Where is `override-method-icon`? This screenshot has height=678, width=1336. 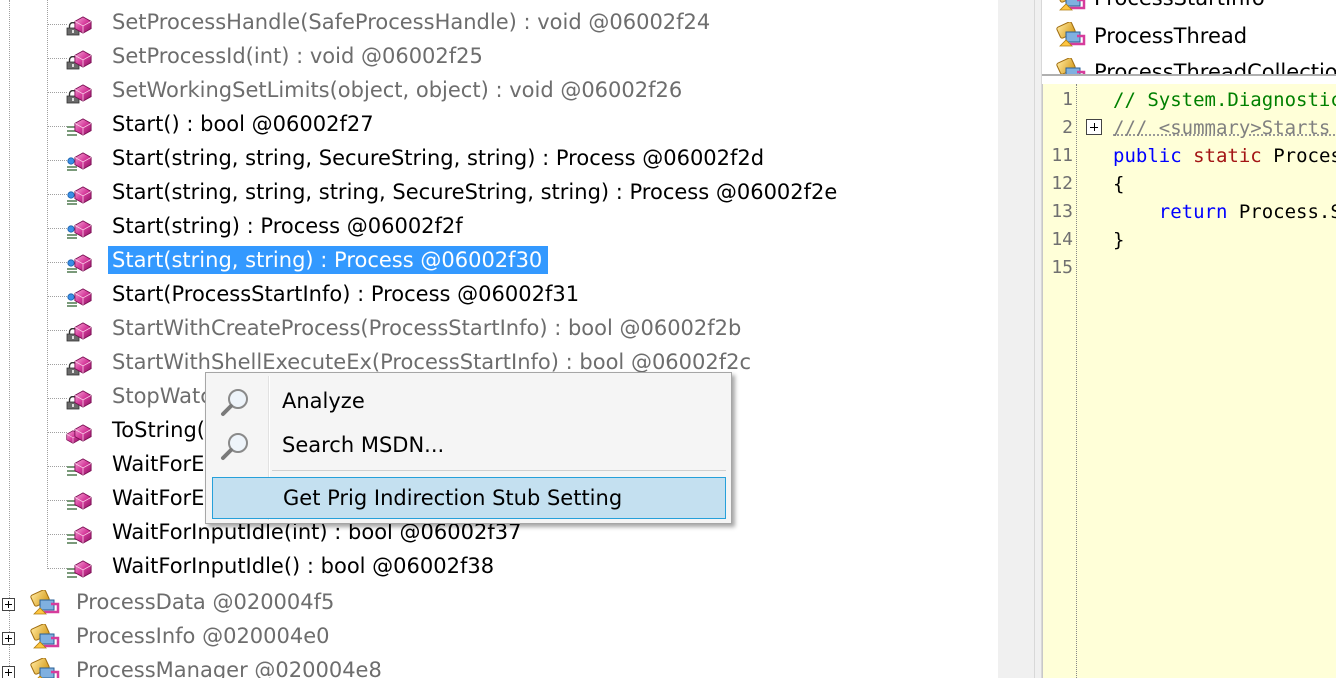 override-method-icon is located at coordinates (79, 434).